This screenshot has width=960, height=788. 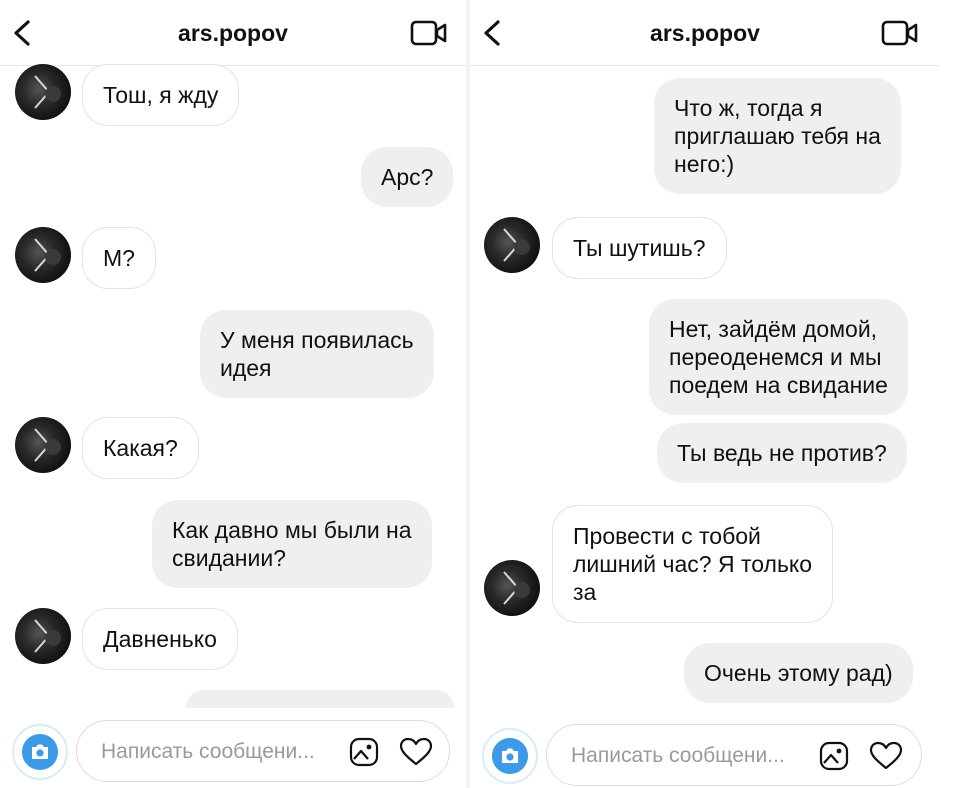 What do you see at coordinates (693, 564) in the screenshot?
I see `message-incoming: Провести с тобой лишний час? Я только за` at bounding box center [693, 564].